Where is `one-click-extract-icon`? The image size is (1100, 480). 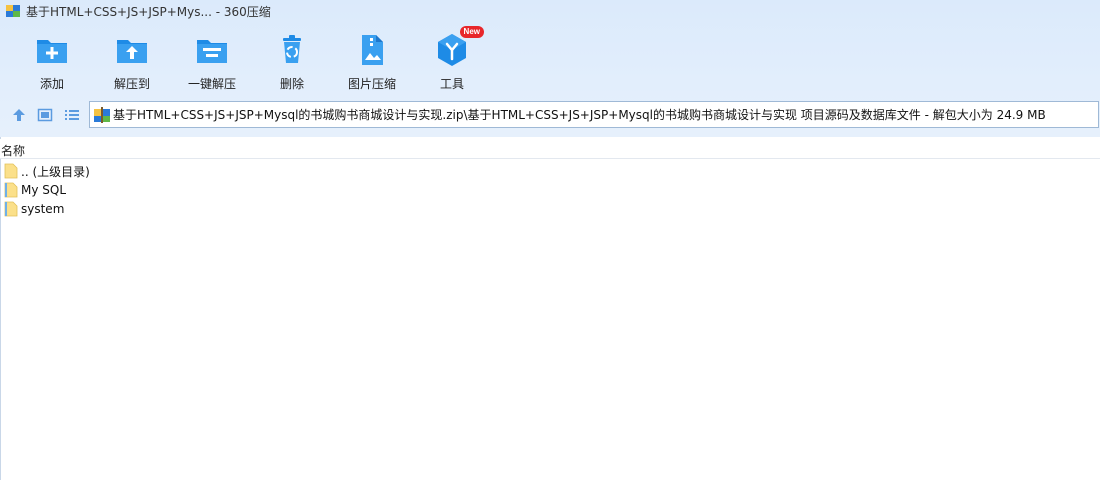 one-click-extract-icon is located at coordinates (212, 51).